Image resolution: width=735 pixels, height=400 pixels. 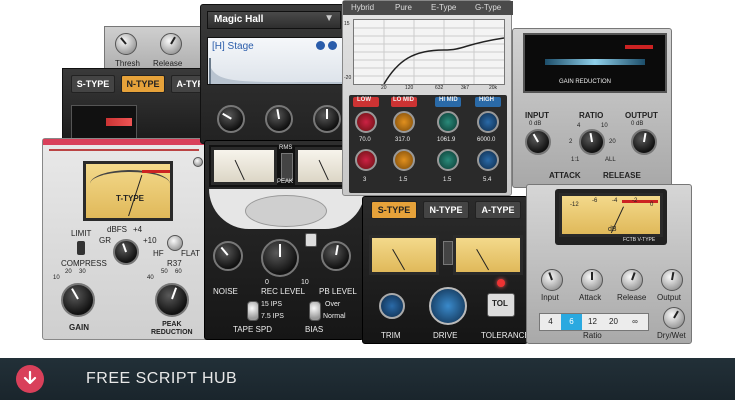 I want to click on comp-attack-knob, so click(x=592, y=280).